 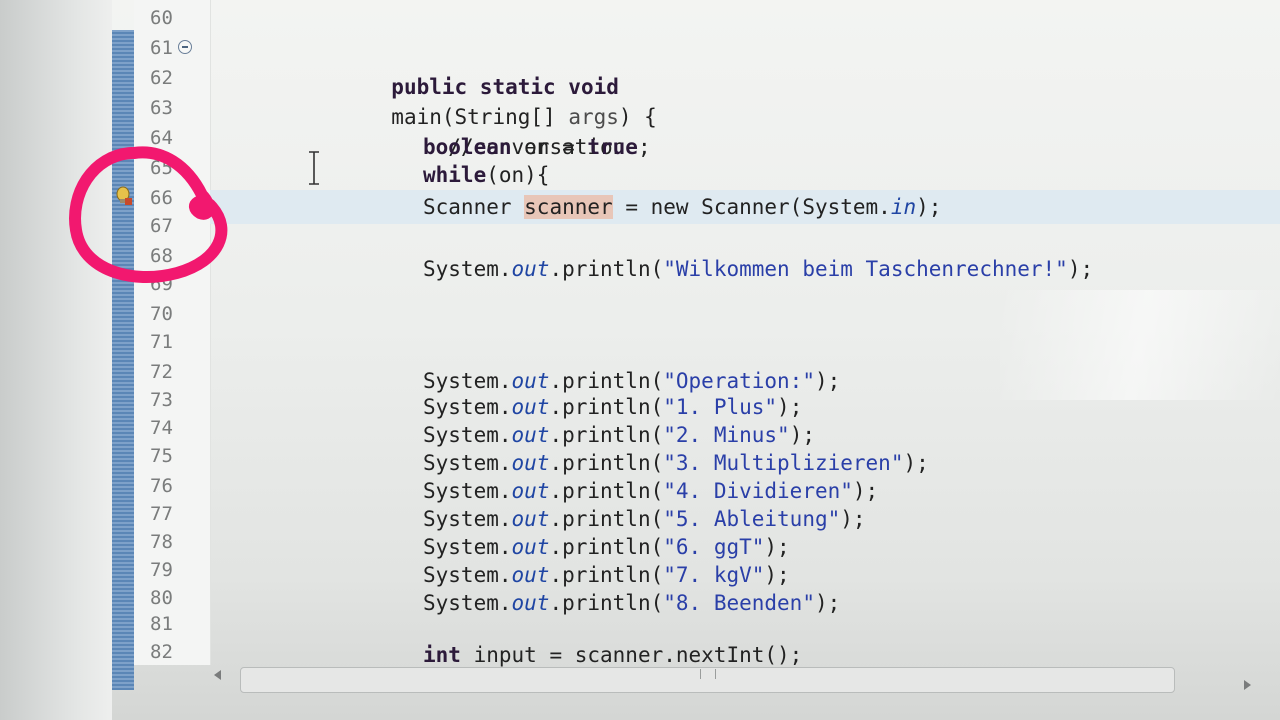 I want to click on string-literal: "8. Beenden", so click(x=739, y=603).